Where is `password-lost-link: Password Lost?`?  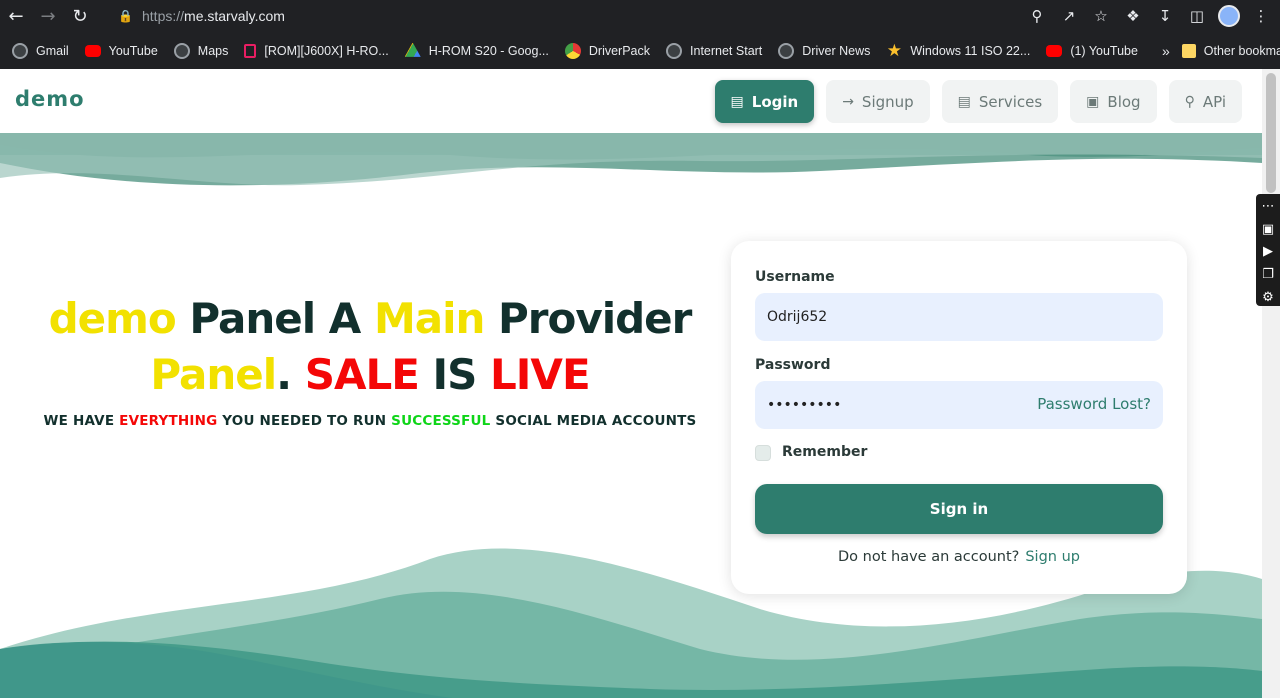 password-lost-link: Password Lost? is located at coordinates (1094, 404).